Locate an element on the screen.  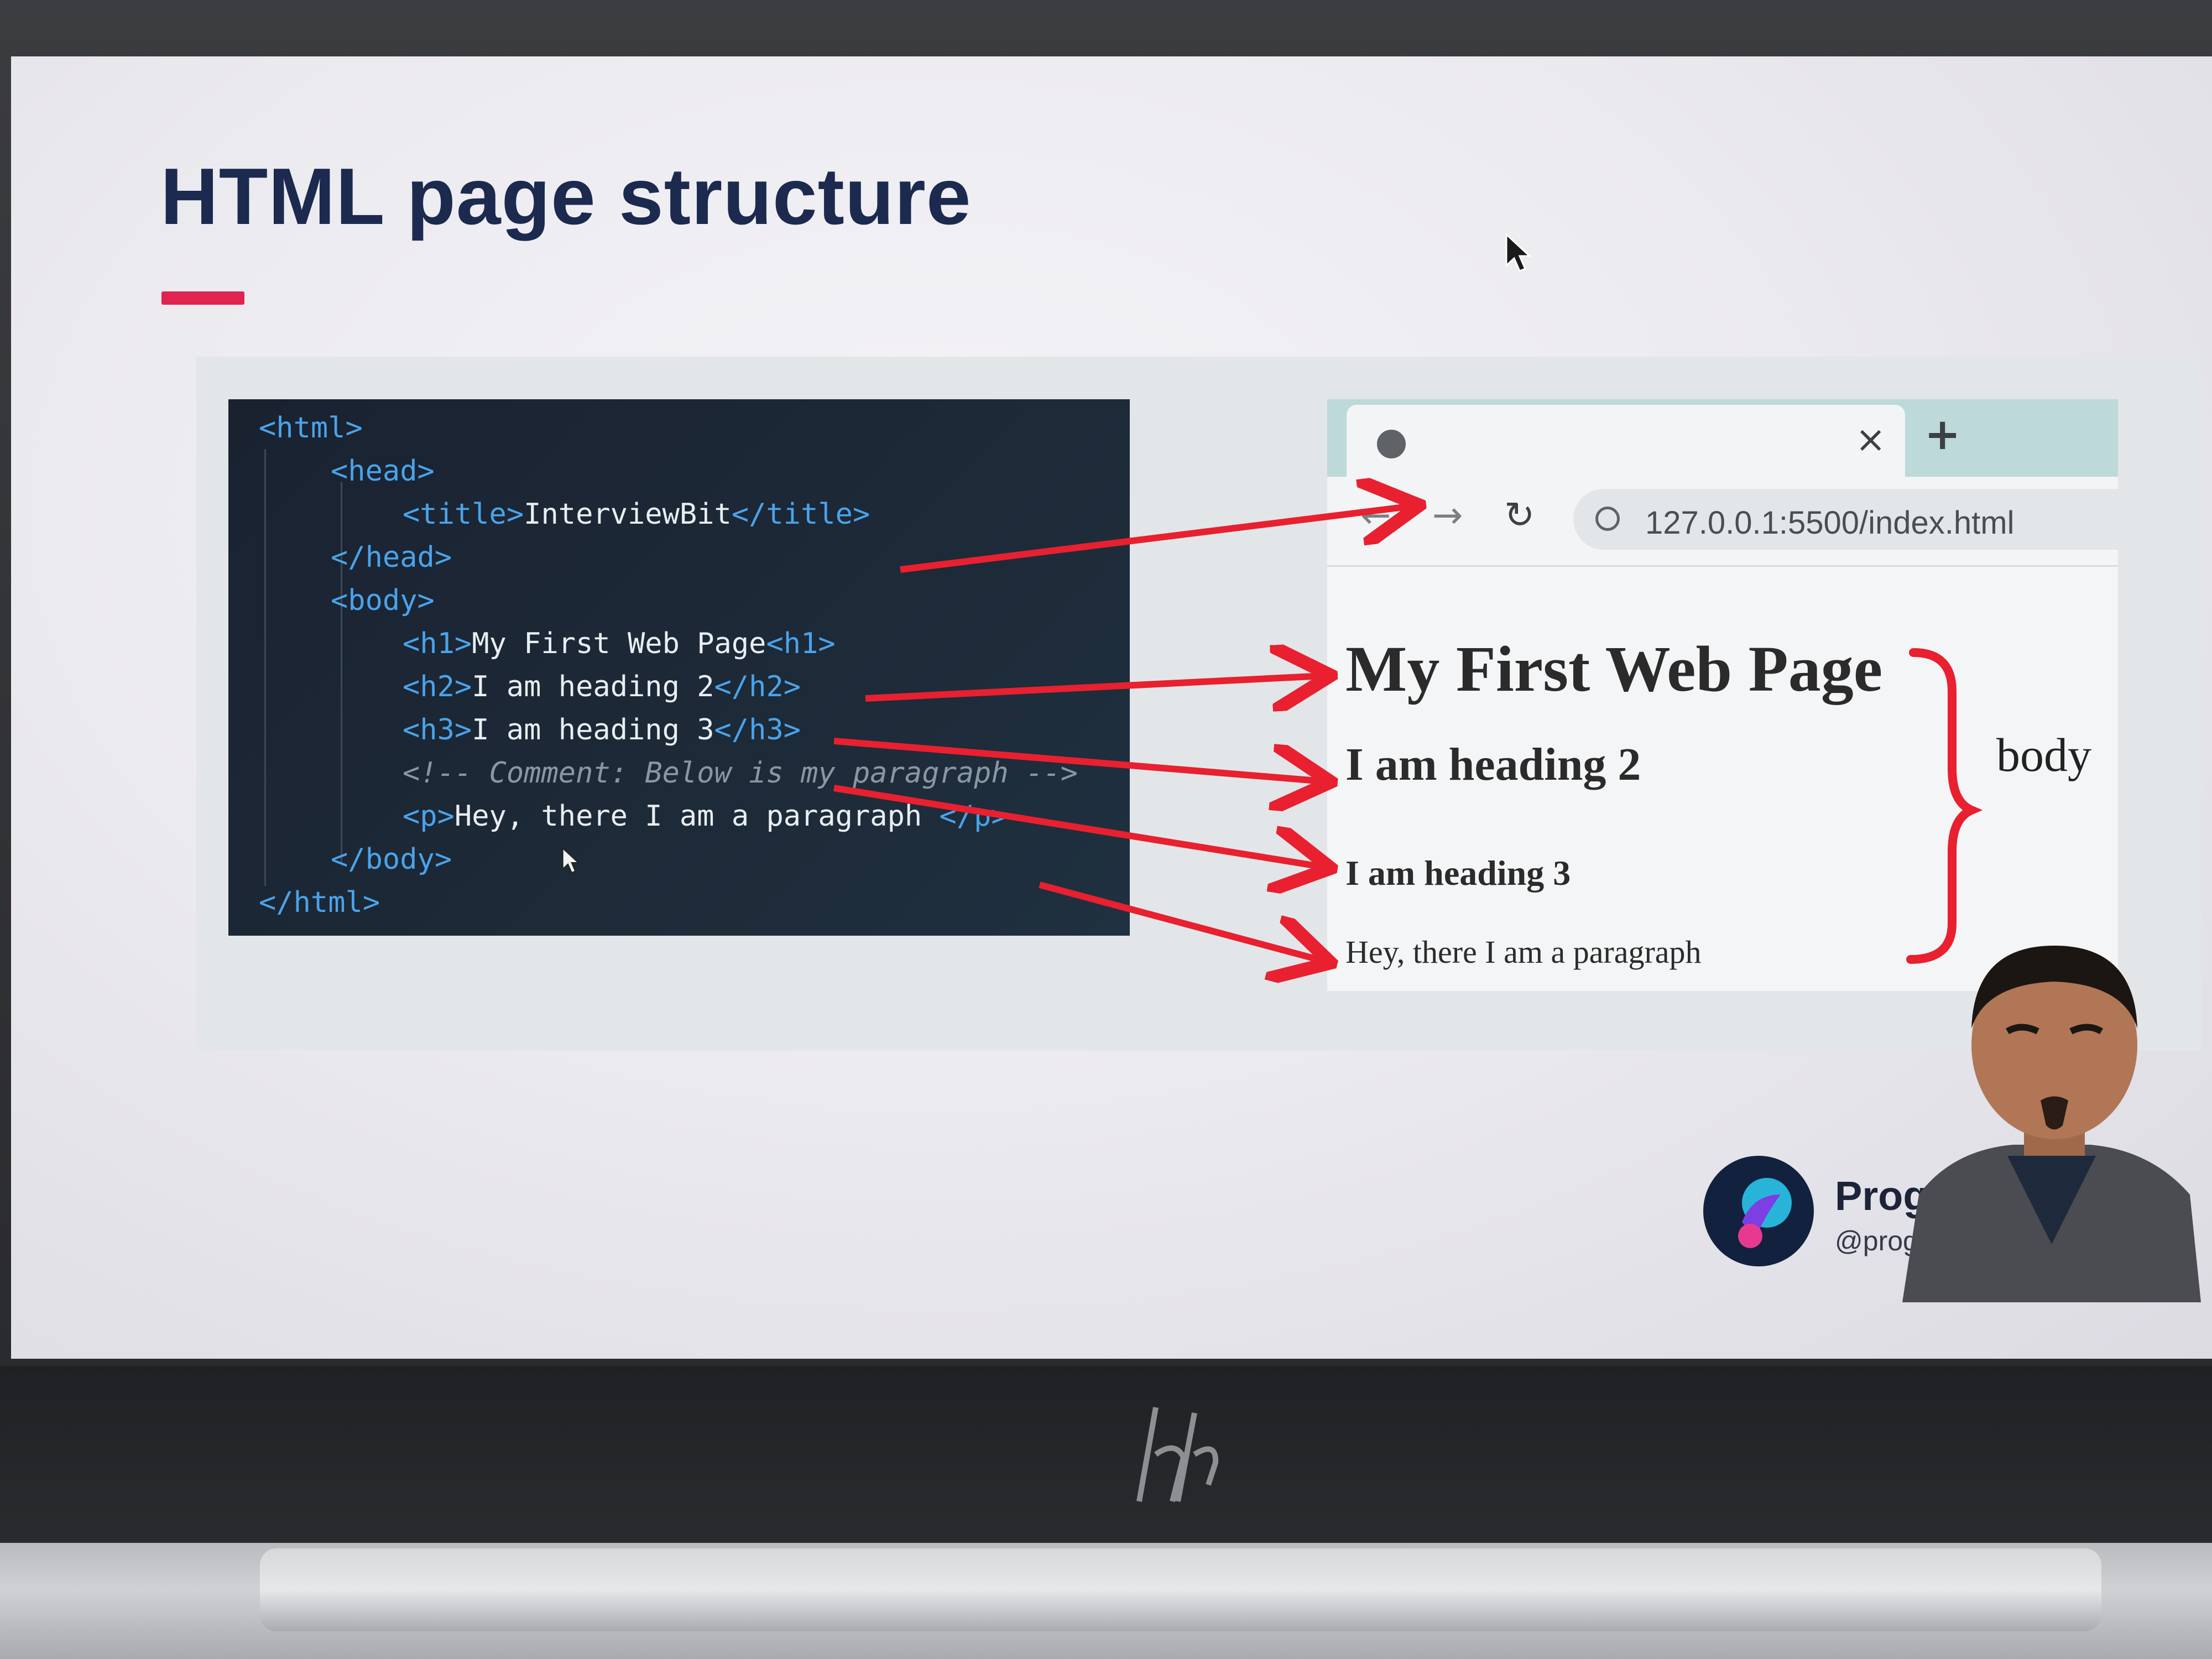
body-label: body is located at coordinates (2044, 755).